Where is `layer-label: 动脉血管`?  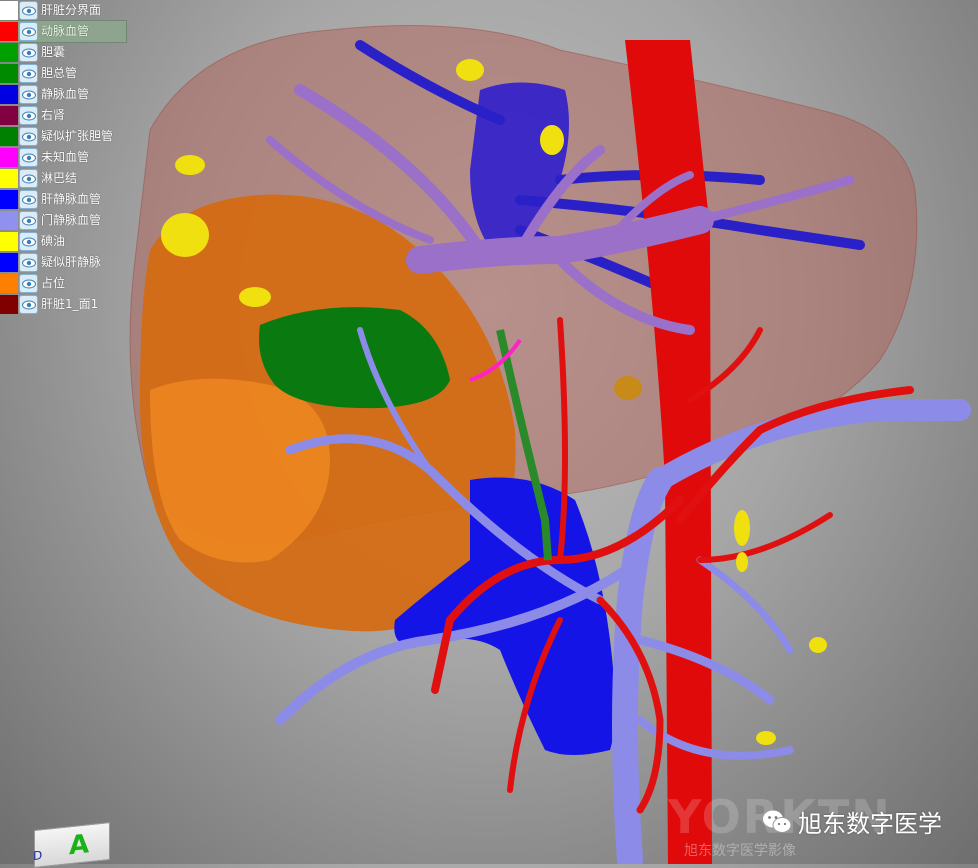 layer-label: 动脉血管 is located at coordinates (65, 31).